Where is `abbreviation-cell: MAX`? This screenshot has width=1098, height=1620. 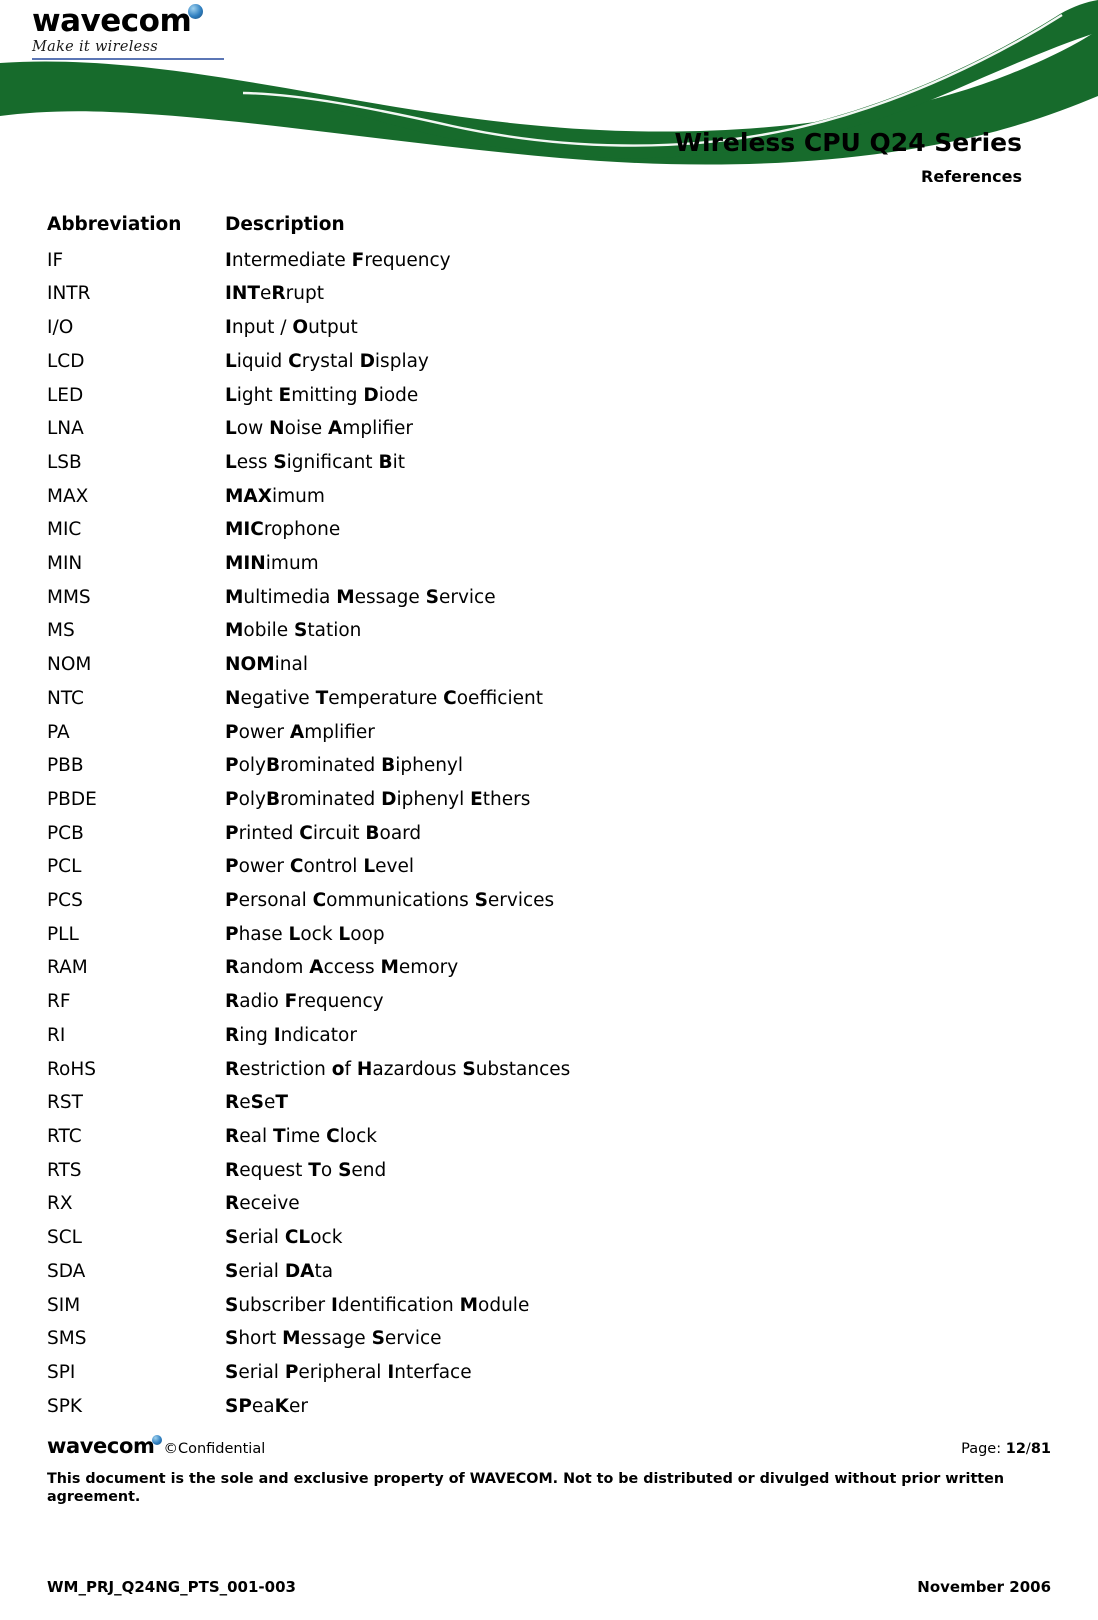
abbreviation-cell: MAX is located at coordinates (68, 496).